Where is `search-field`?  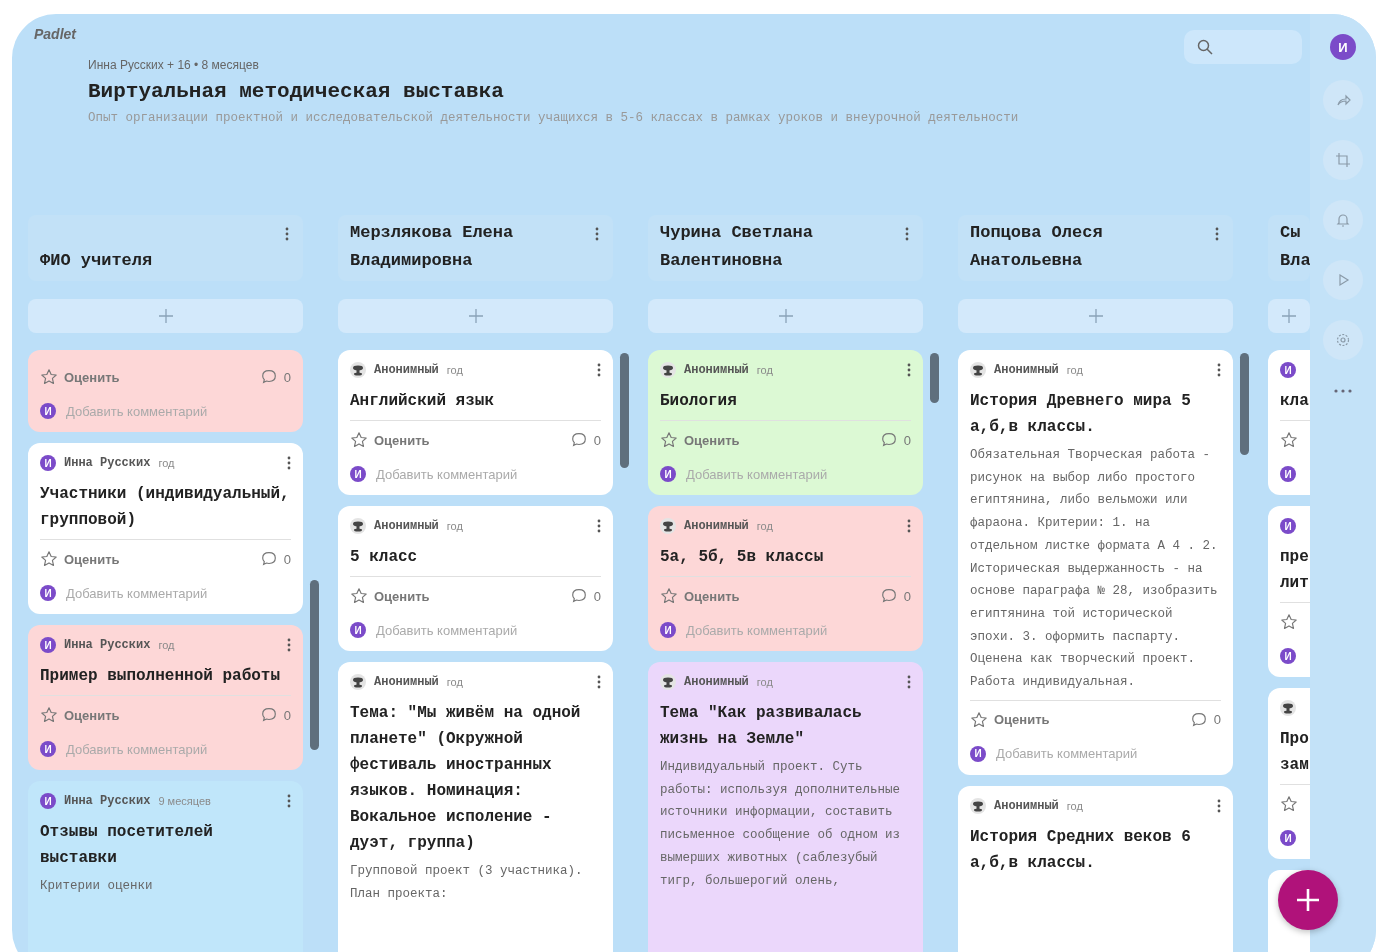
search-field is located at coordinates (1243, 47).